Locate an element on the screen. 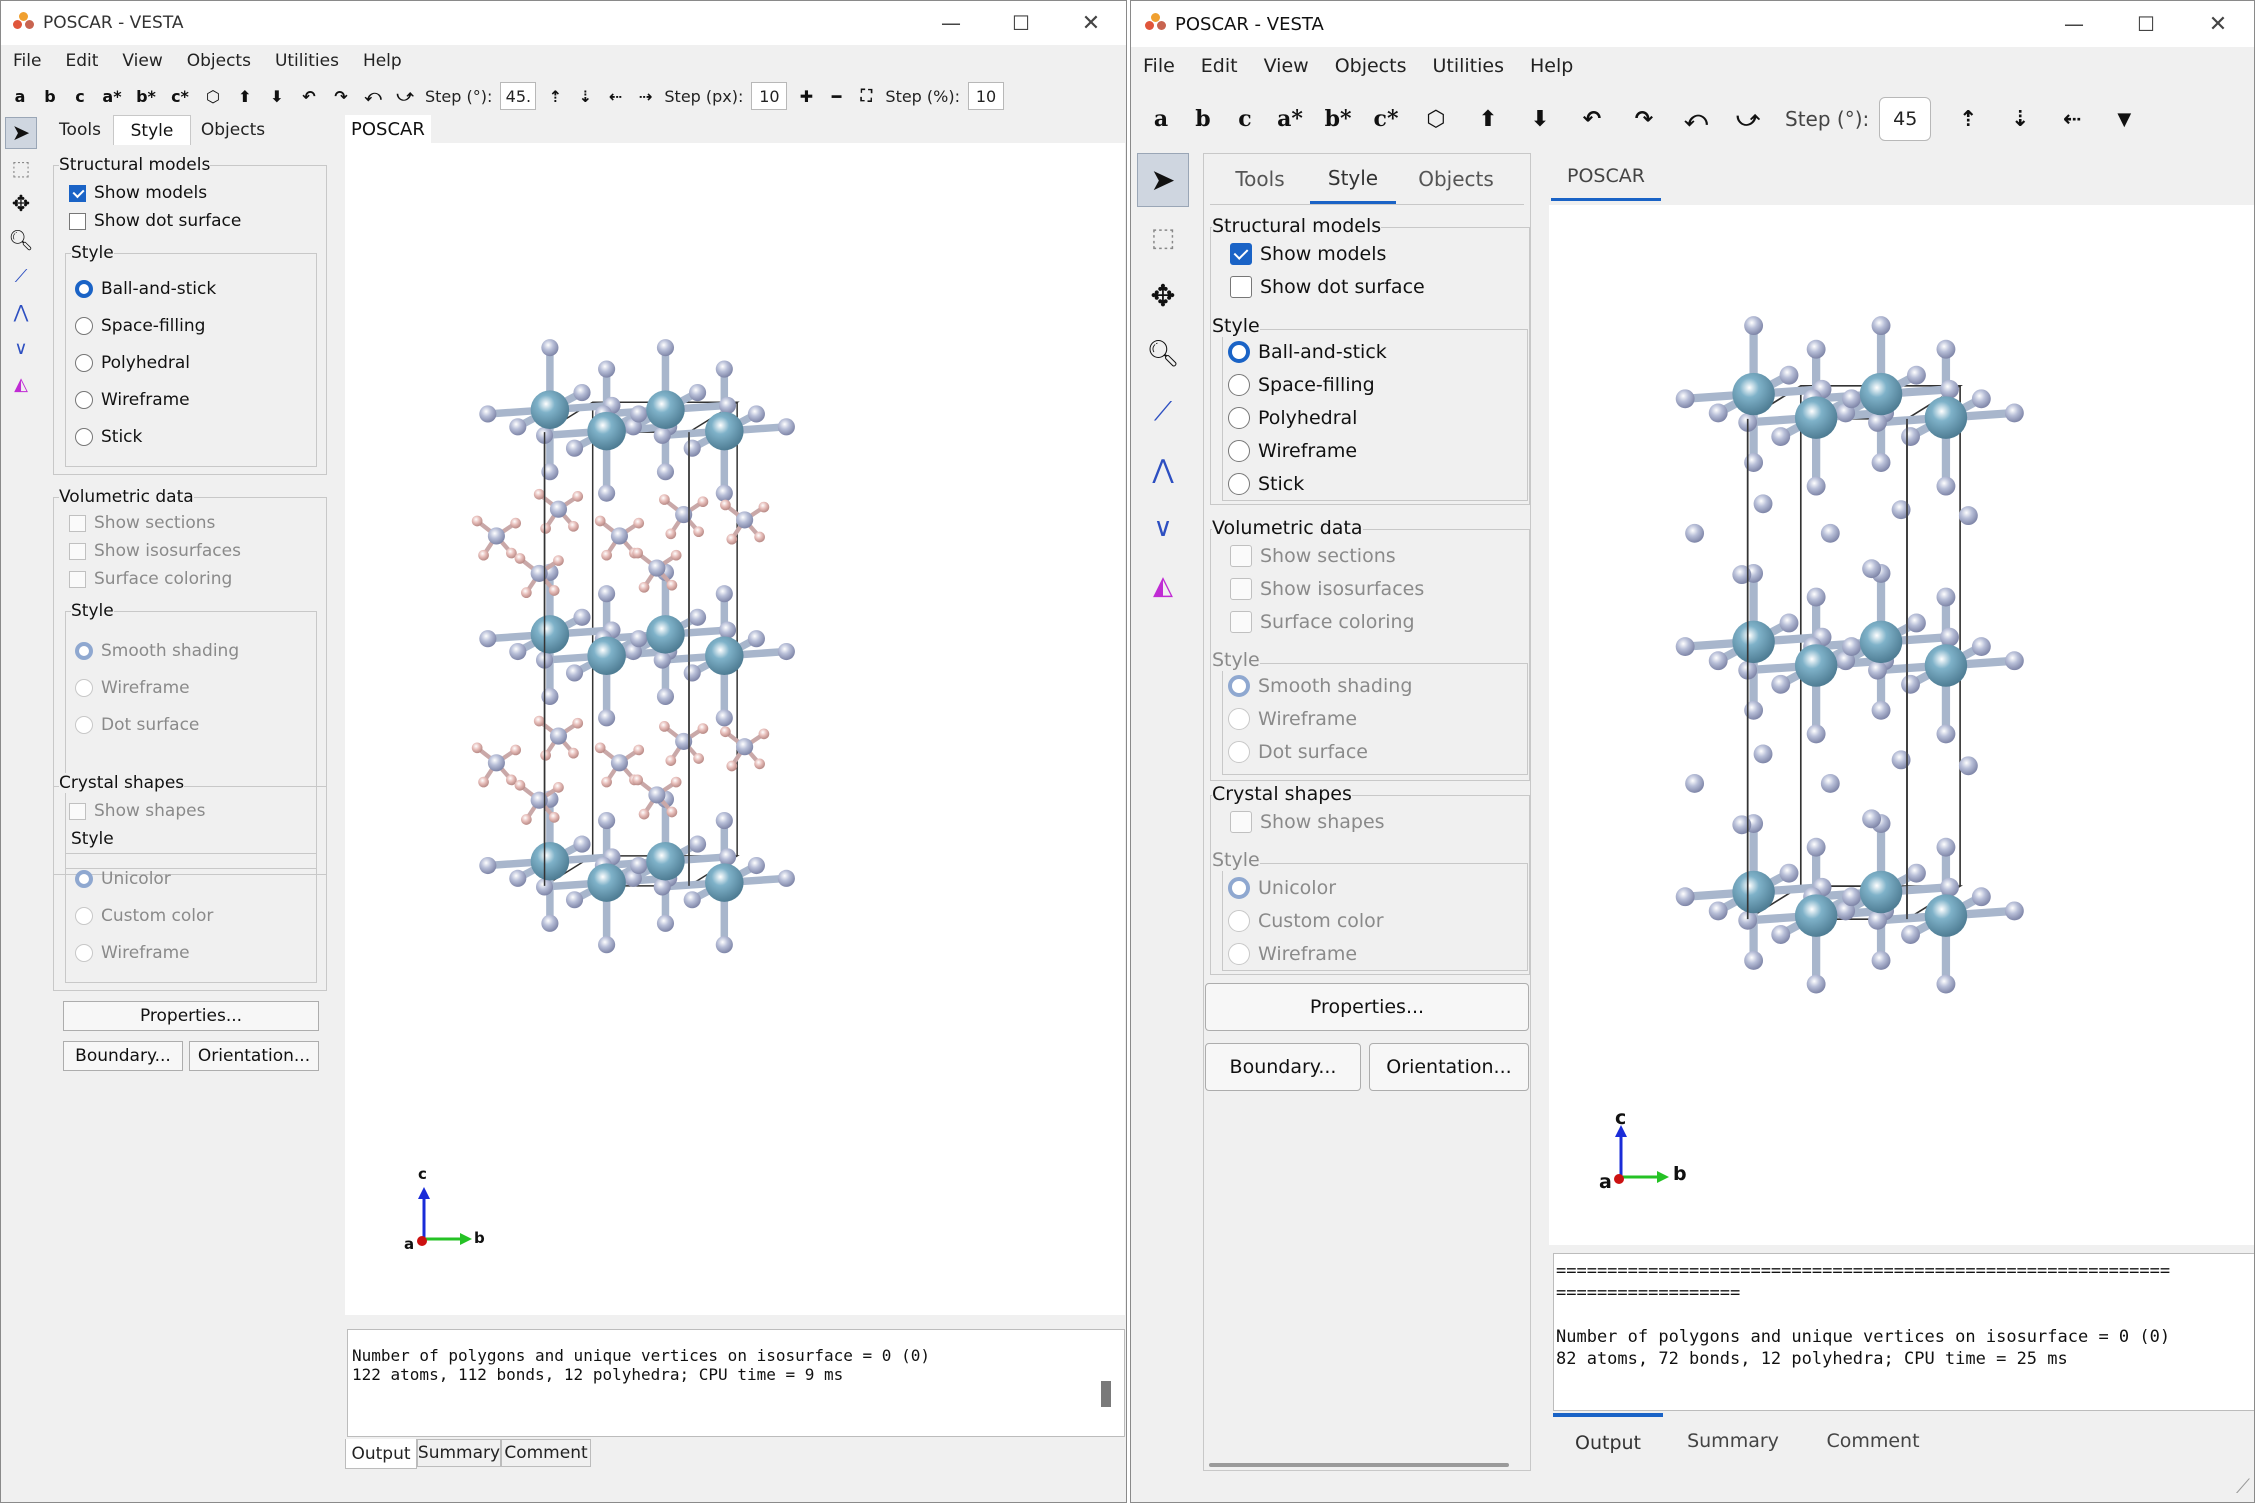 The height and width of the screenshot is (1503, 2255). style-wireframe-radio: Wireframe is located at coordinates (1292, 451).